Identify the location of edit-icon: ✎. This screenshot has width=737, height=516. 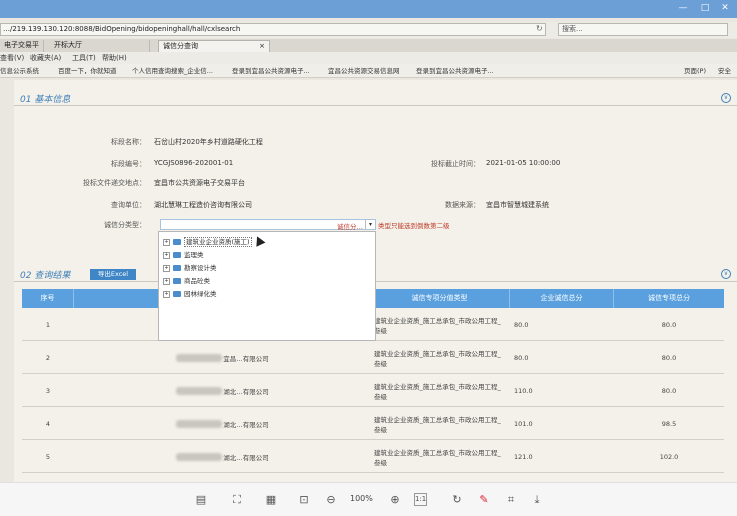
(484, 500).